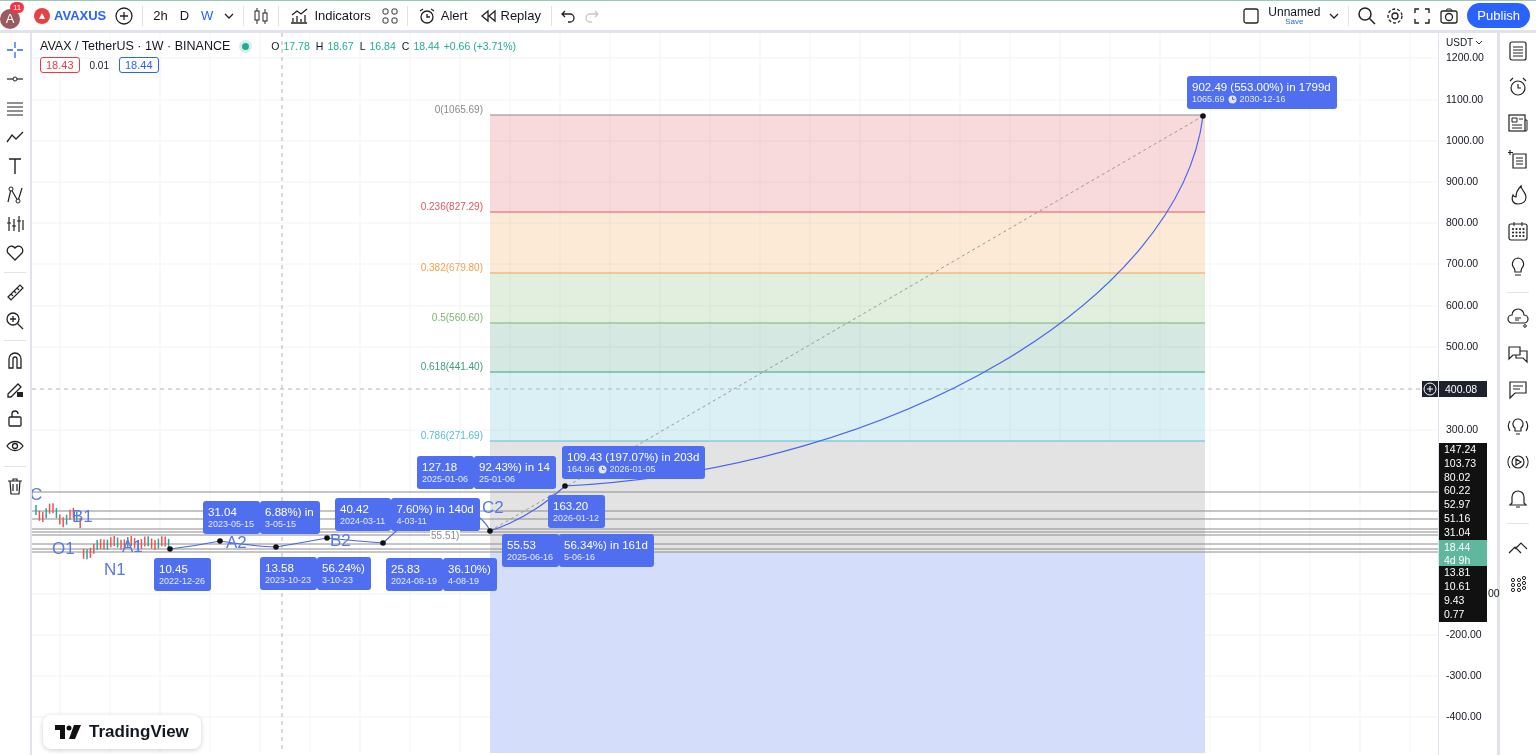 This screenshot has width=1536, height=755. I want to click on indicators-button: Indicators, so click(330, 15).